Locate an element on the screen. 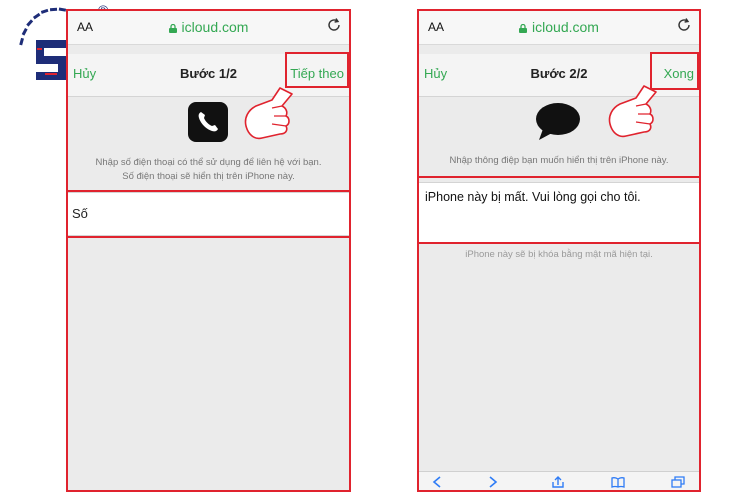 The height and width of the screenshot is (500, 750). phone-number-label: Số is located at coordinates (80, 213).